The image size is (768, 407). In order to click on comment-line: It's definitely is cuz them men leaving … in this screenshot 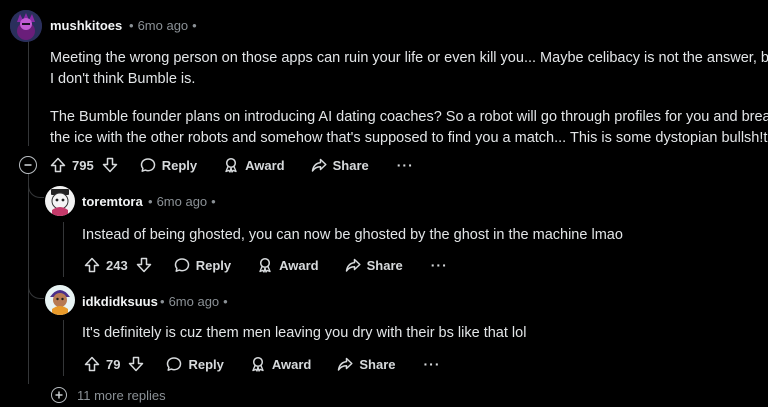, I will do `click(304, 333)`.